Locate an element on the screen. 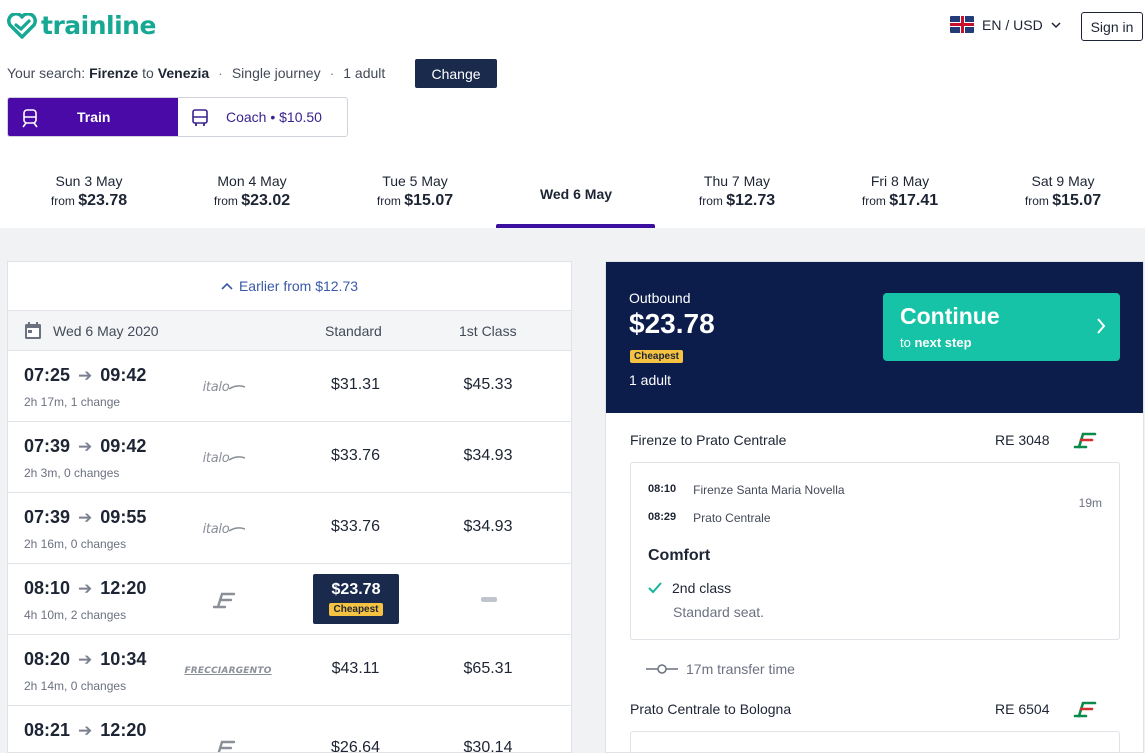 Image resolution: width=1145 pixels, height=753 pixels. journey-times: 08:10 ➔ 12:20 is located at coordinates (85, 588).